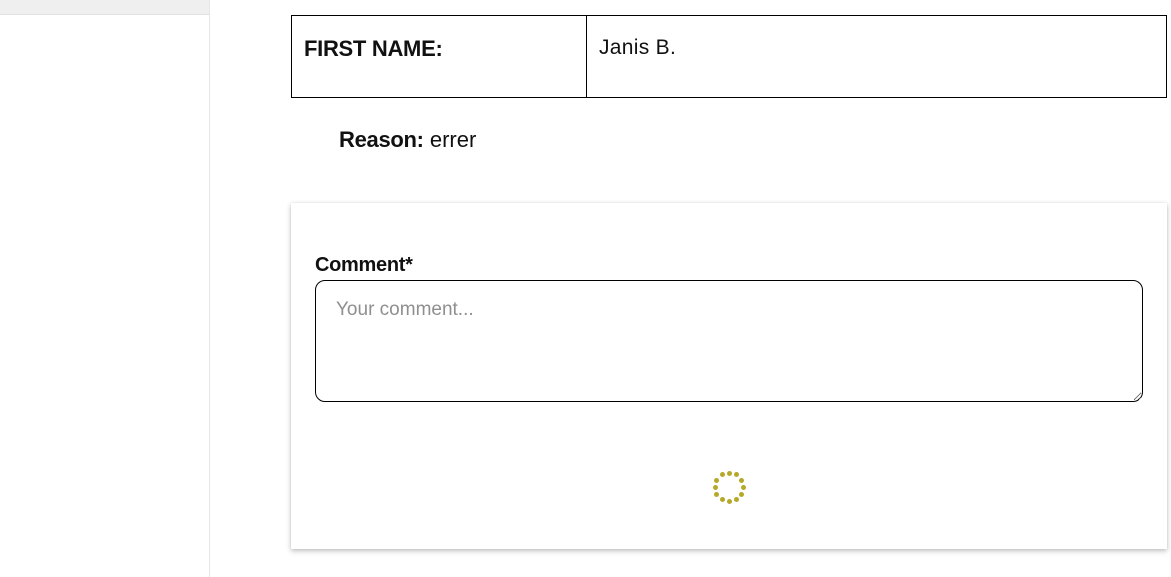 This screenshot has height=577, width=1171. I want to click on loading-spinner-icon, so click(729, 487).